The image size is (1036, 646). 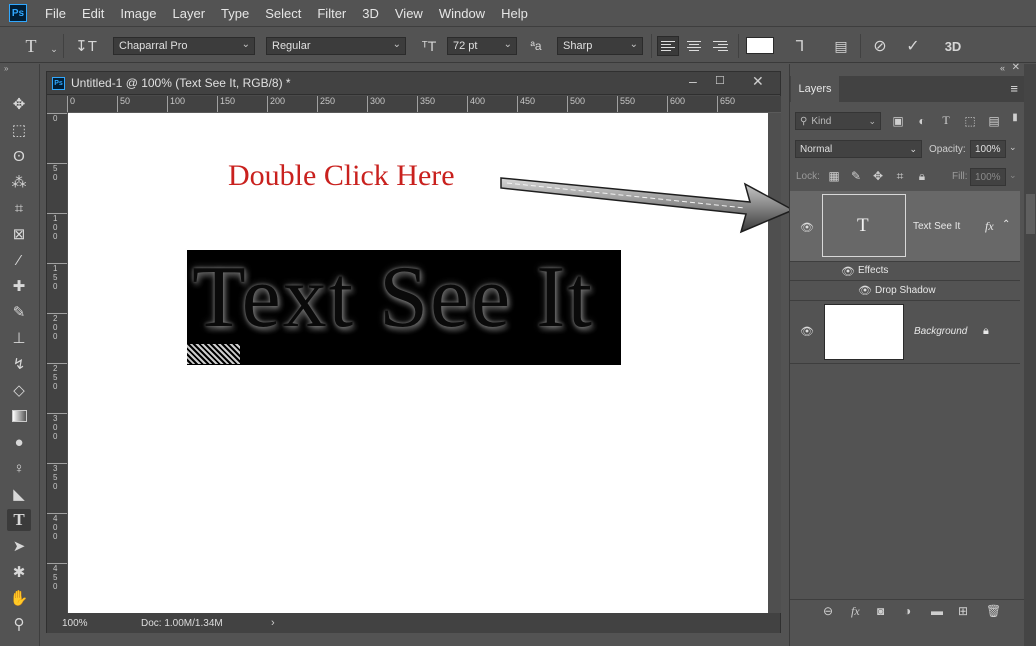 I want to click on panel-scrollbar, so click(x=1030, y=355).